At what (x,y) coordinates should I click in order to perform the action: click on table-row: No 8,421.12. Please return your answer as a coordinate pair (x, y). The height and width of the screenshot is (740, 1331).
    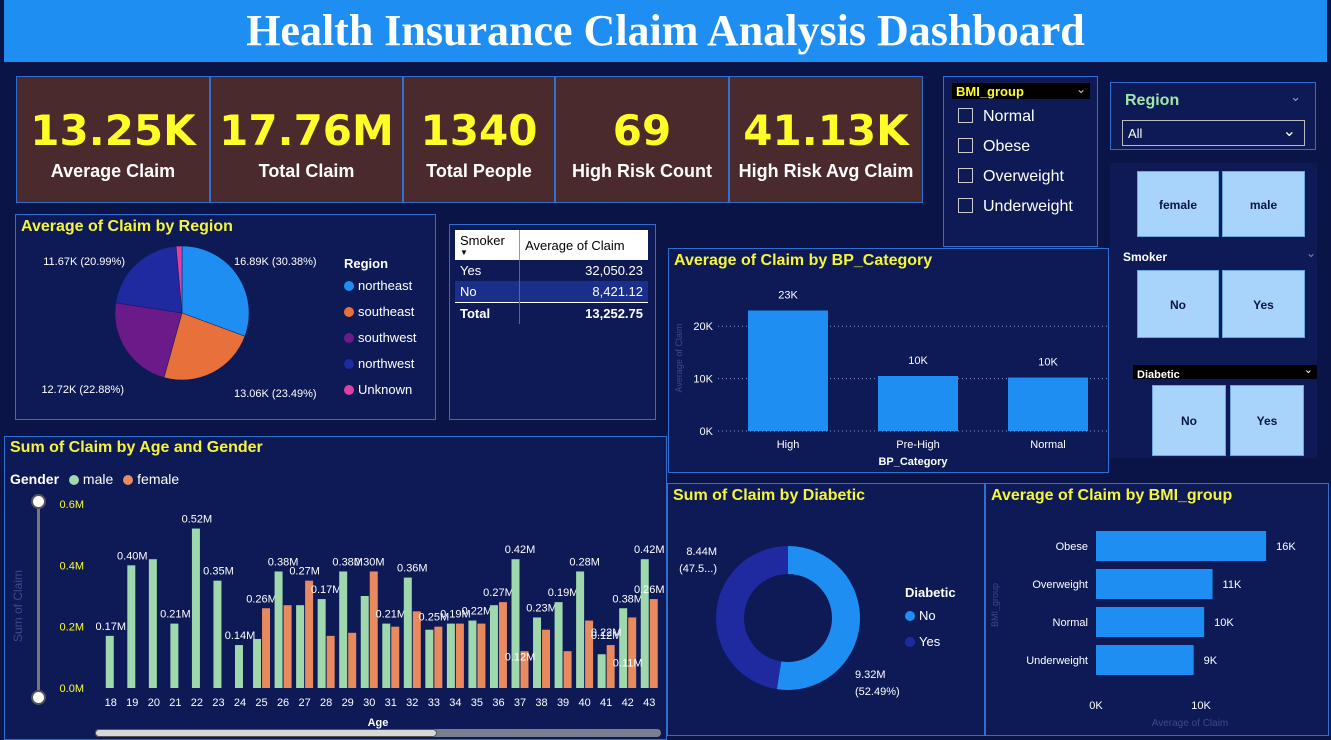
    Looking at the image, I should click on (551, 292).